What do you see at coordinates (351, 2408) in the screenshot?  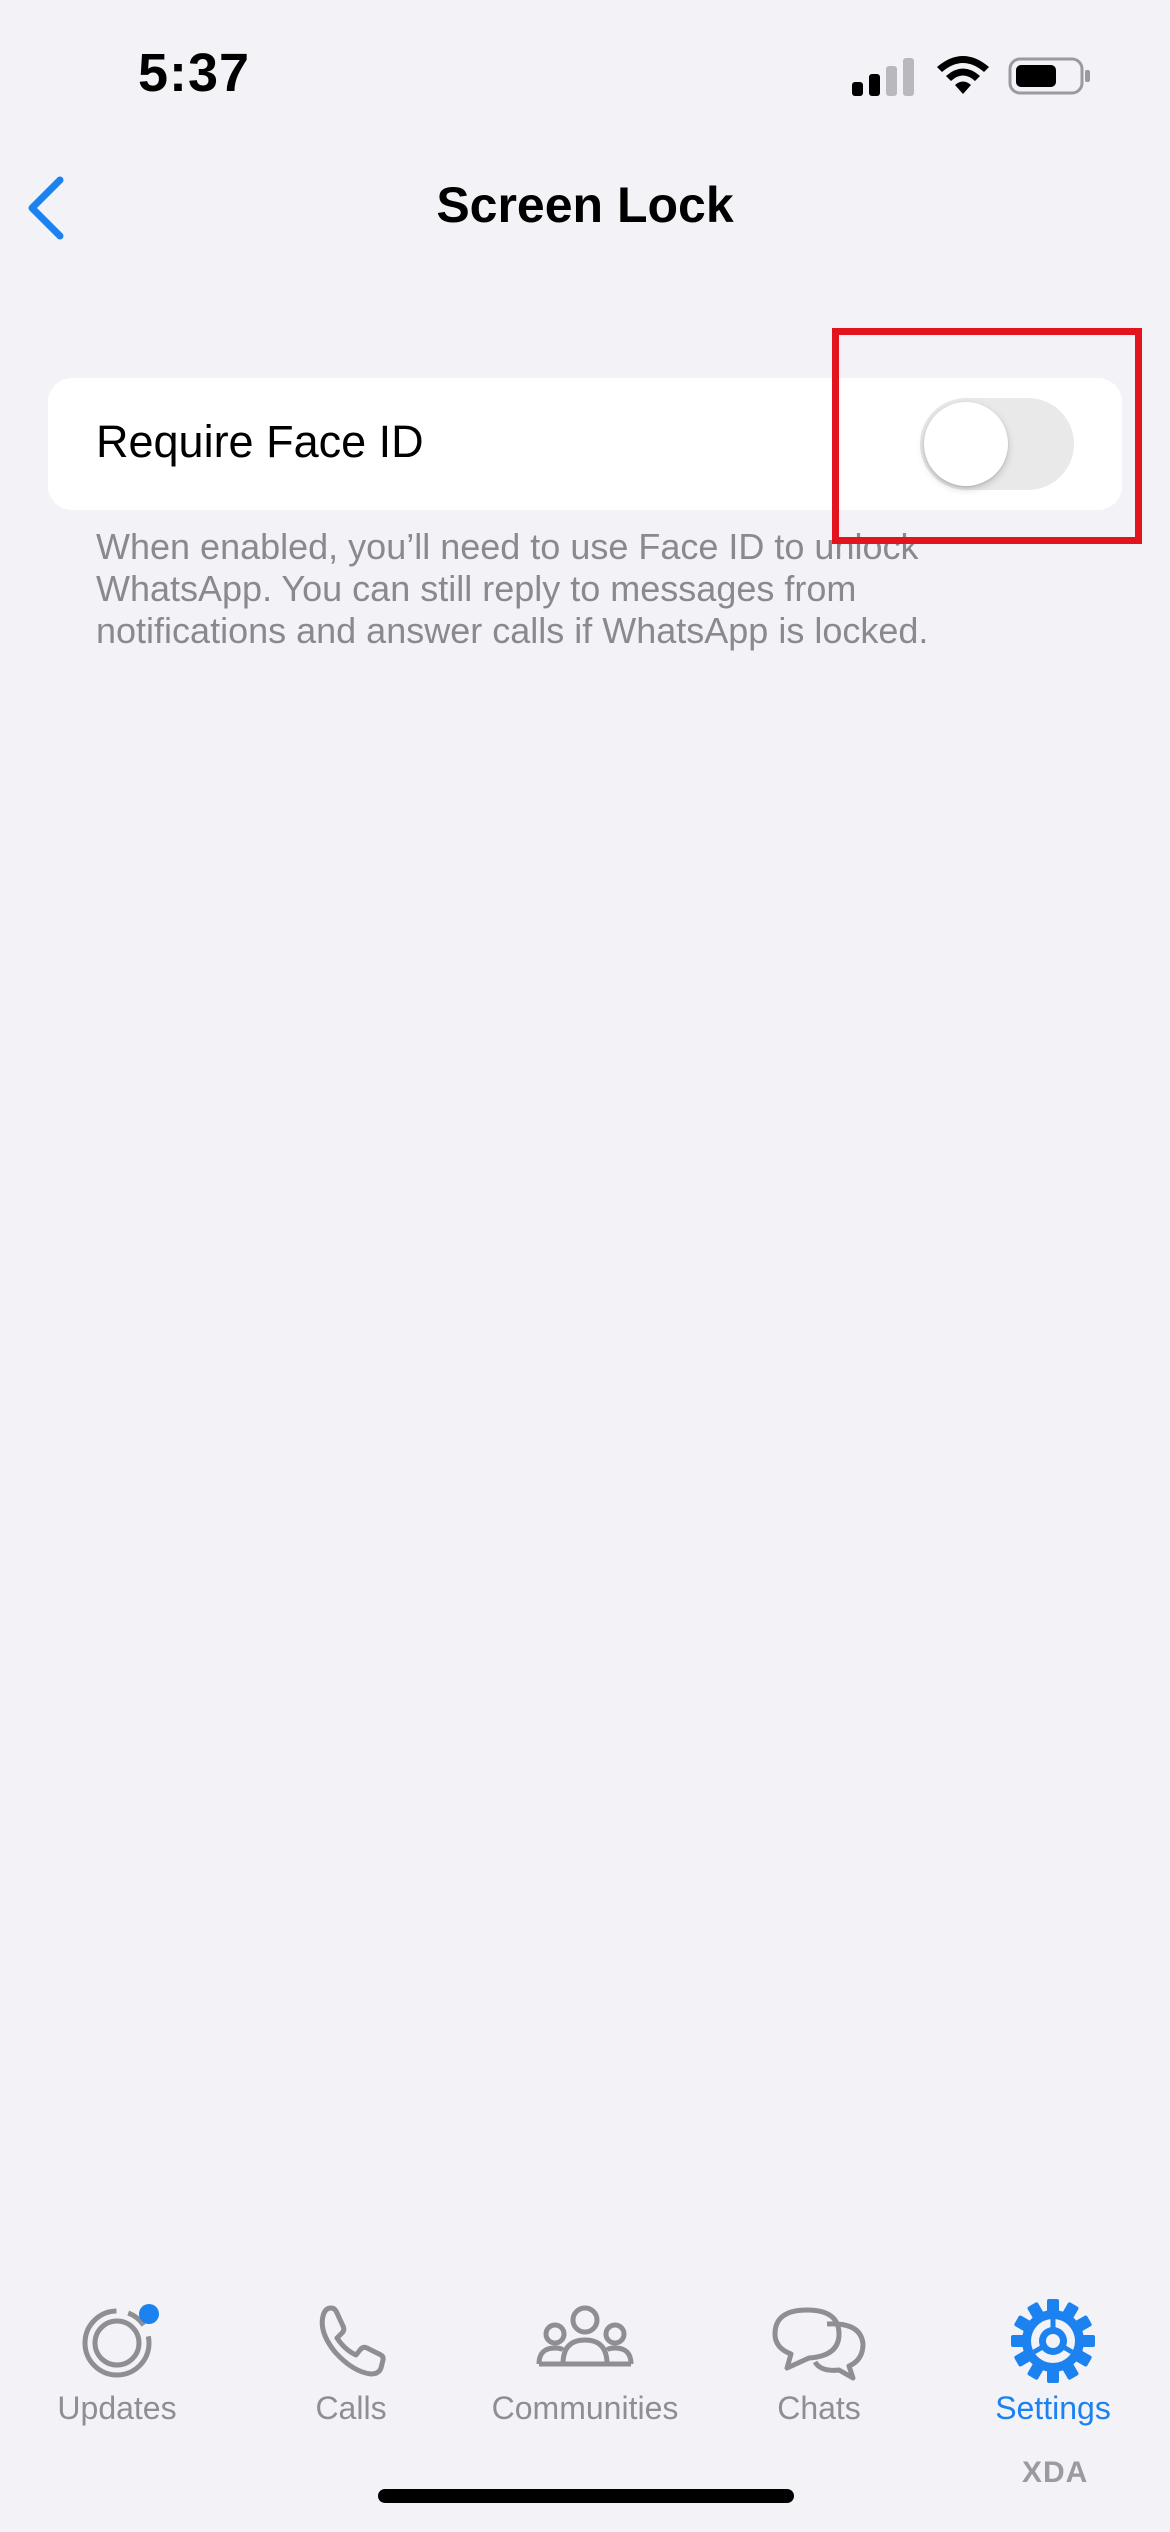 I see `tab-label: Calls` at bounding box center [351, 2408].